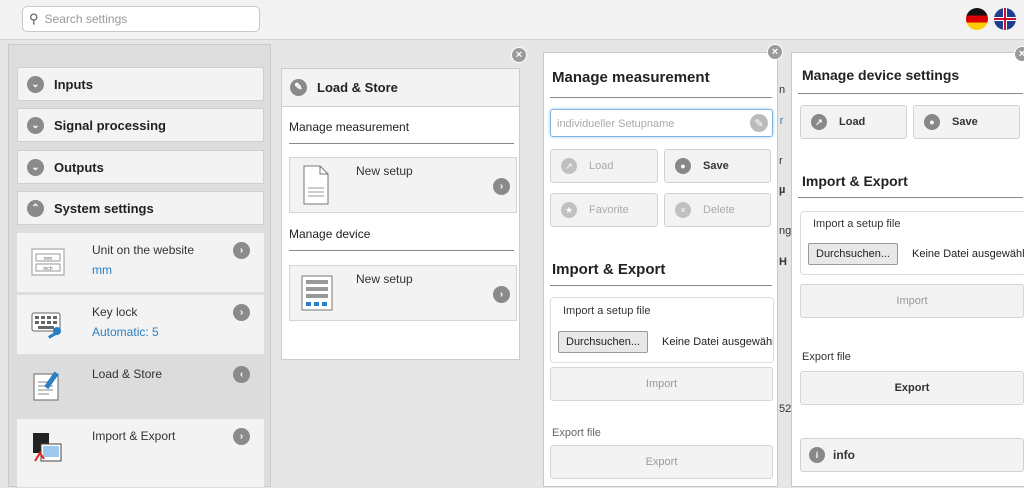 The width and height of the screenshot is (1024, 488). What do you see at coordinates (782, 190) in the screenshot?
I see `background-fragment: µ` at bounding box center [782, 190].